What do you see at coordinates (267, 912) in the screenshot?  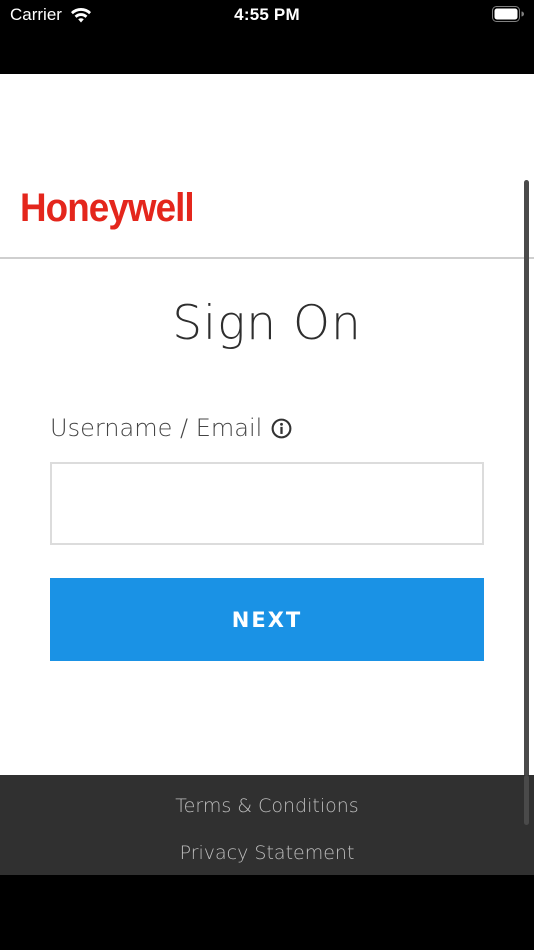 I see `bottom-bar` at bounding box center [267, 912].